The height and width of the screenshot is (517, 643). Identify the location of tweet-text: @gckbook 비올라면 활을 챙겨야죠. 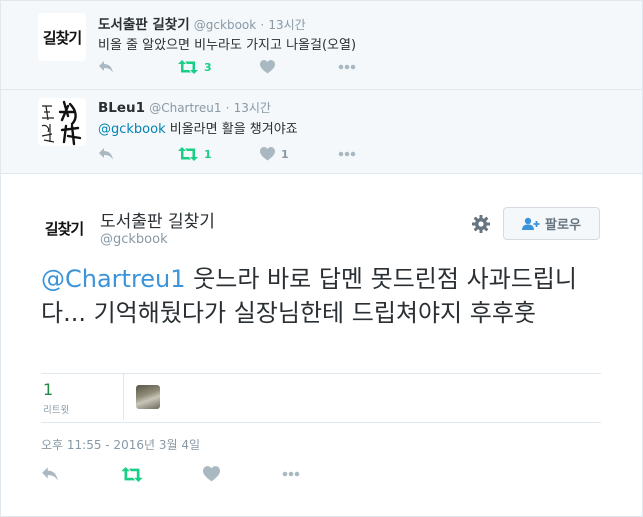
(198, 127).